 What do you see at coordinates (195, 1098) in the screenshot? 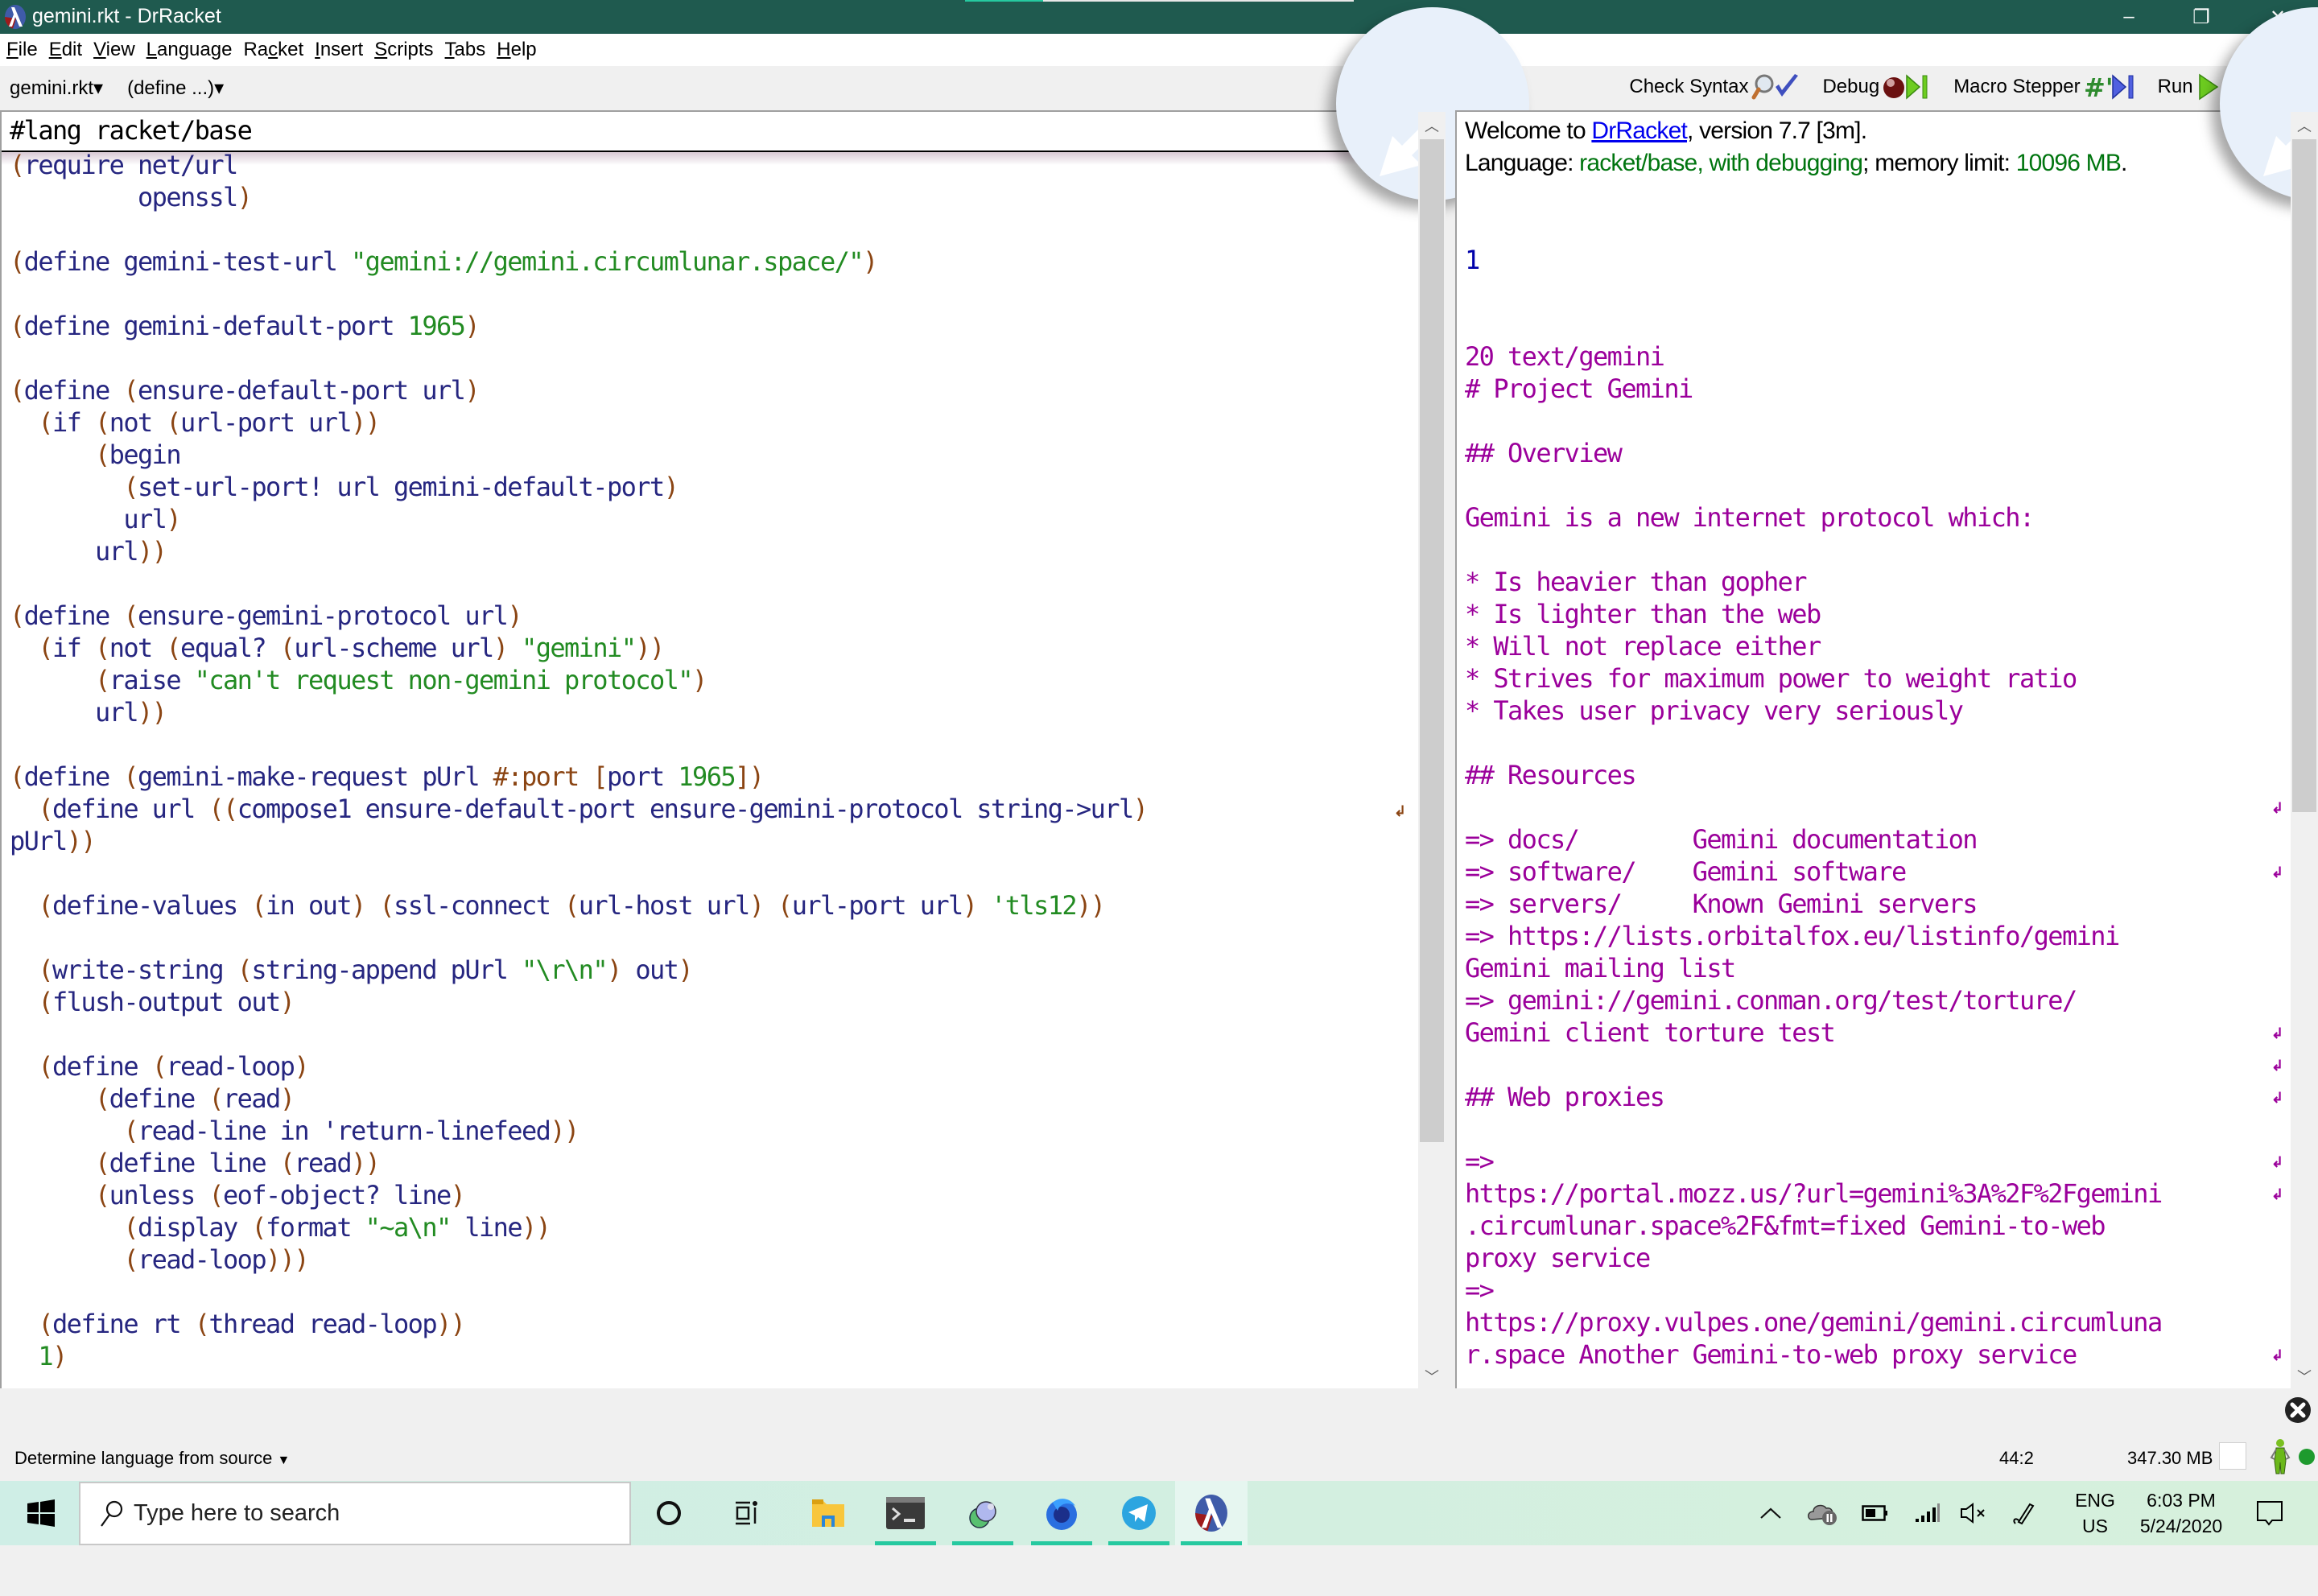
I see `code-line: (define (read)` at bounding box center [195, 1098].